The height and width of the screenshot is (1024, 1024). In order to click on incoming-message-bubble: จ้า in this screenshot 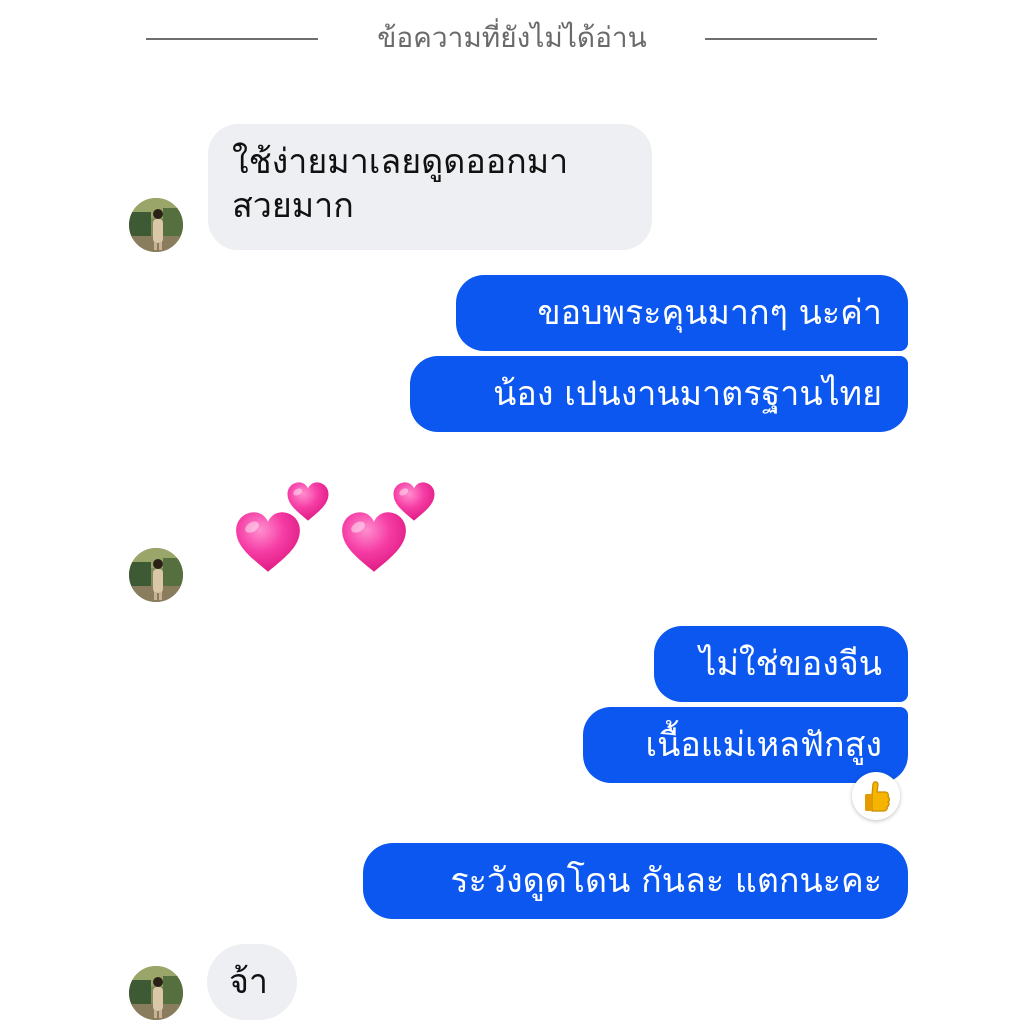, I will do `click(252, 982)`.